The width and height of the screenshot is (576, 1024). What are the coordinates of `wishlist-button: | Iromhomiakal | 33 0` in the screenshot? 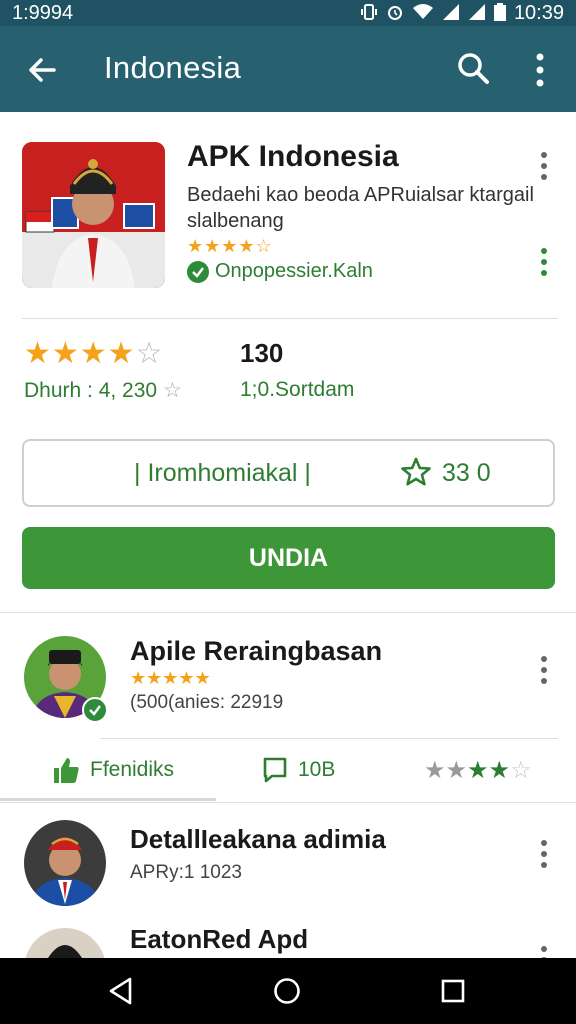 It's located at (288, 473).